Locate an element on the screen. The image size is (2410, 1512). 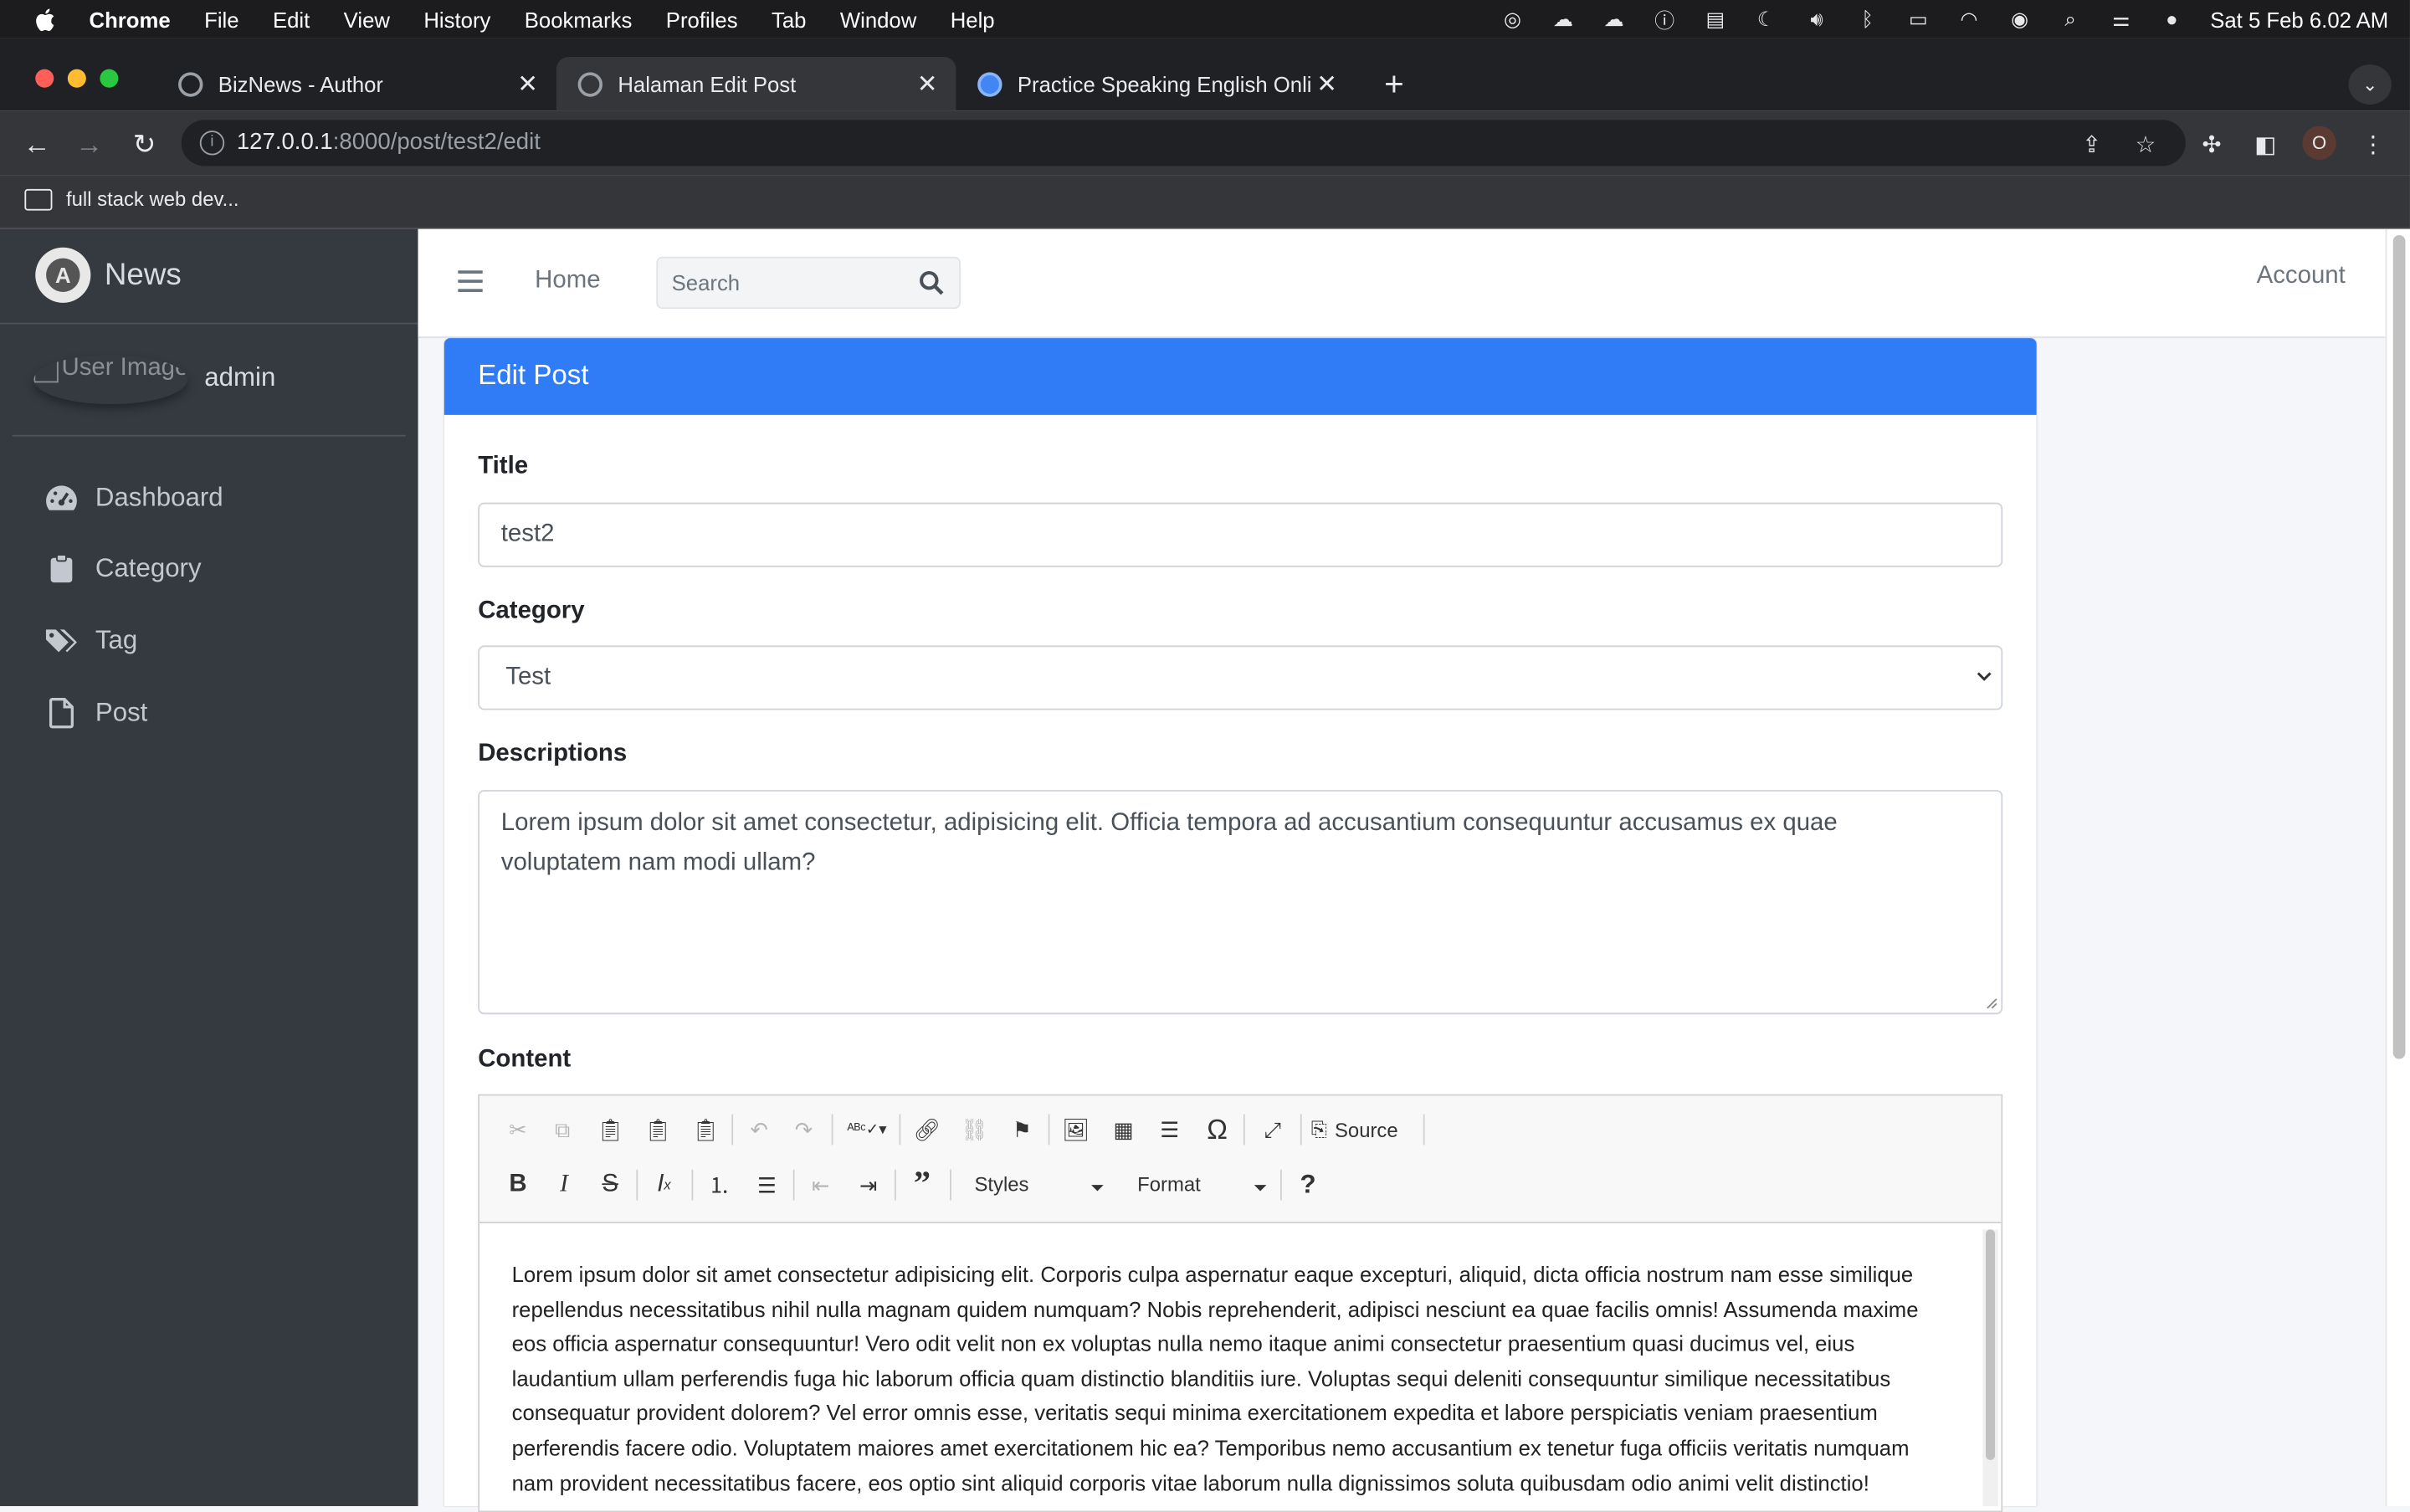
icloud-icon: ☁ is located at coordinates (1614, 19).